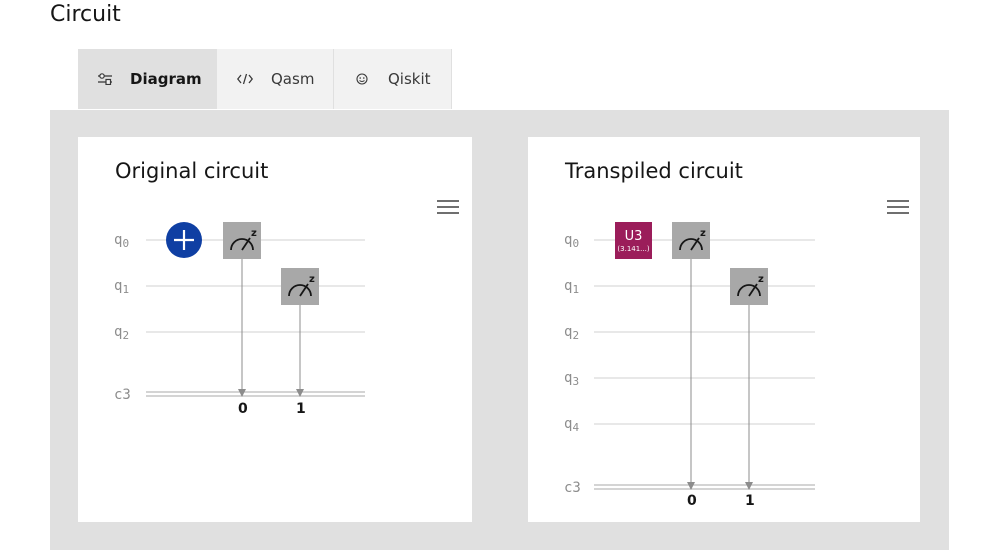  I want to click on tab-qasm-label: Qasm, so click(293, 79).